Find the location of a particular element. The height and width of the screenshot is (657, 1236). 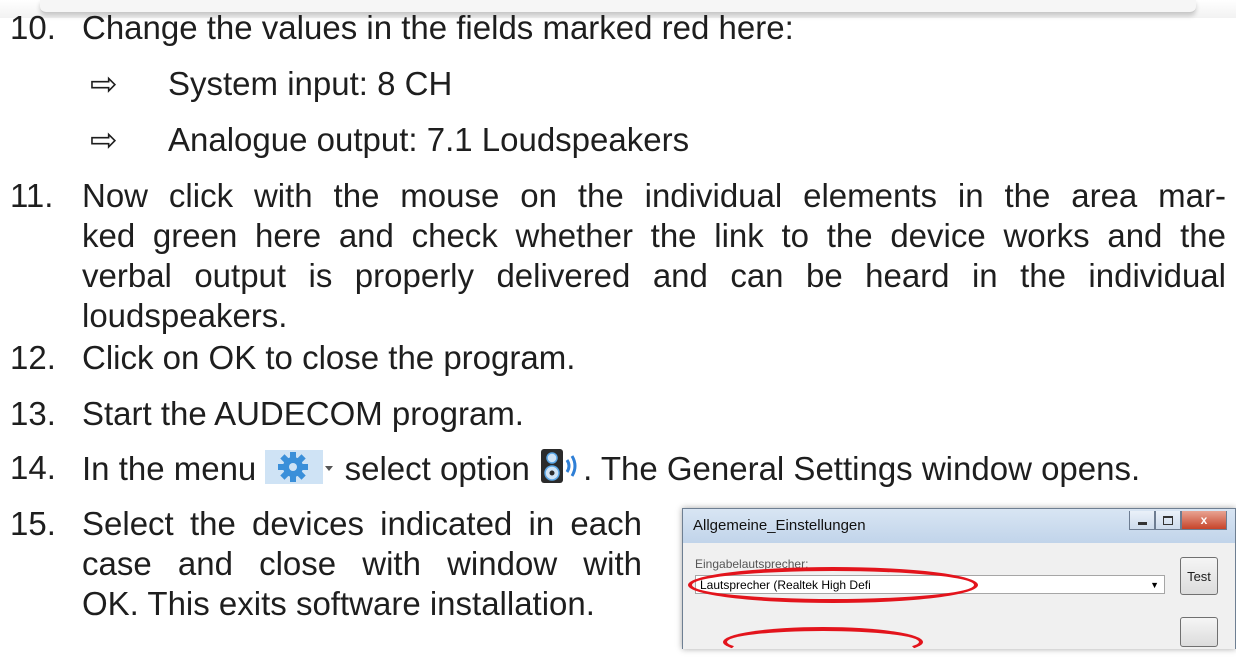

step-number: 12. is located at coordinates (33, 357).